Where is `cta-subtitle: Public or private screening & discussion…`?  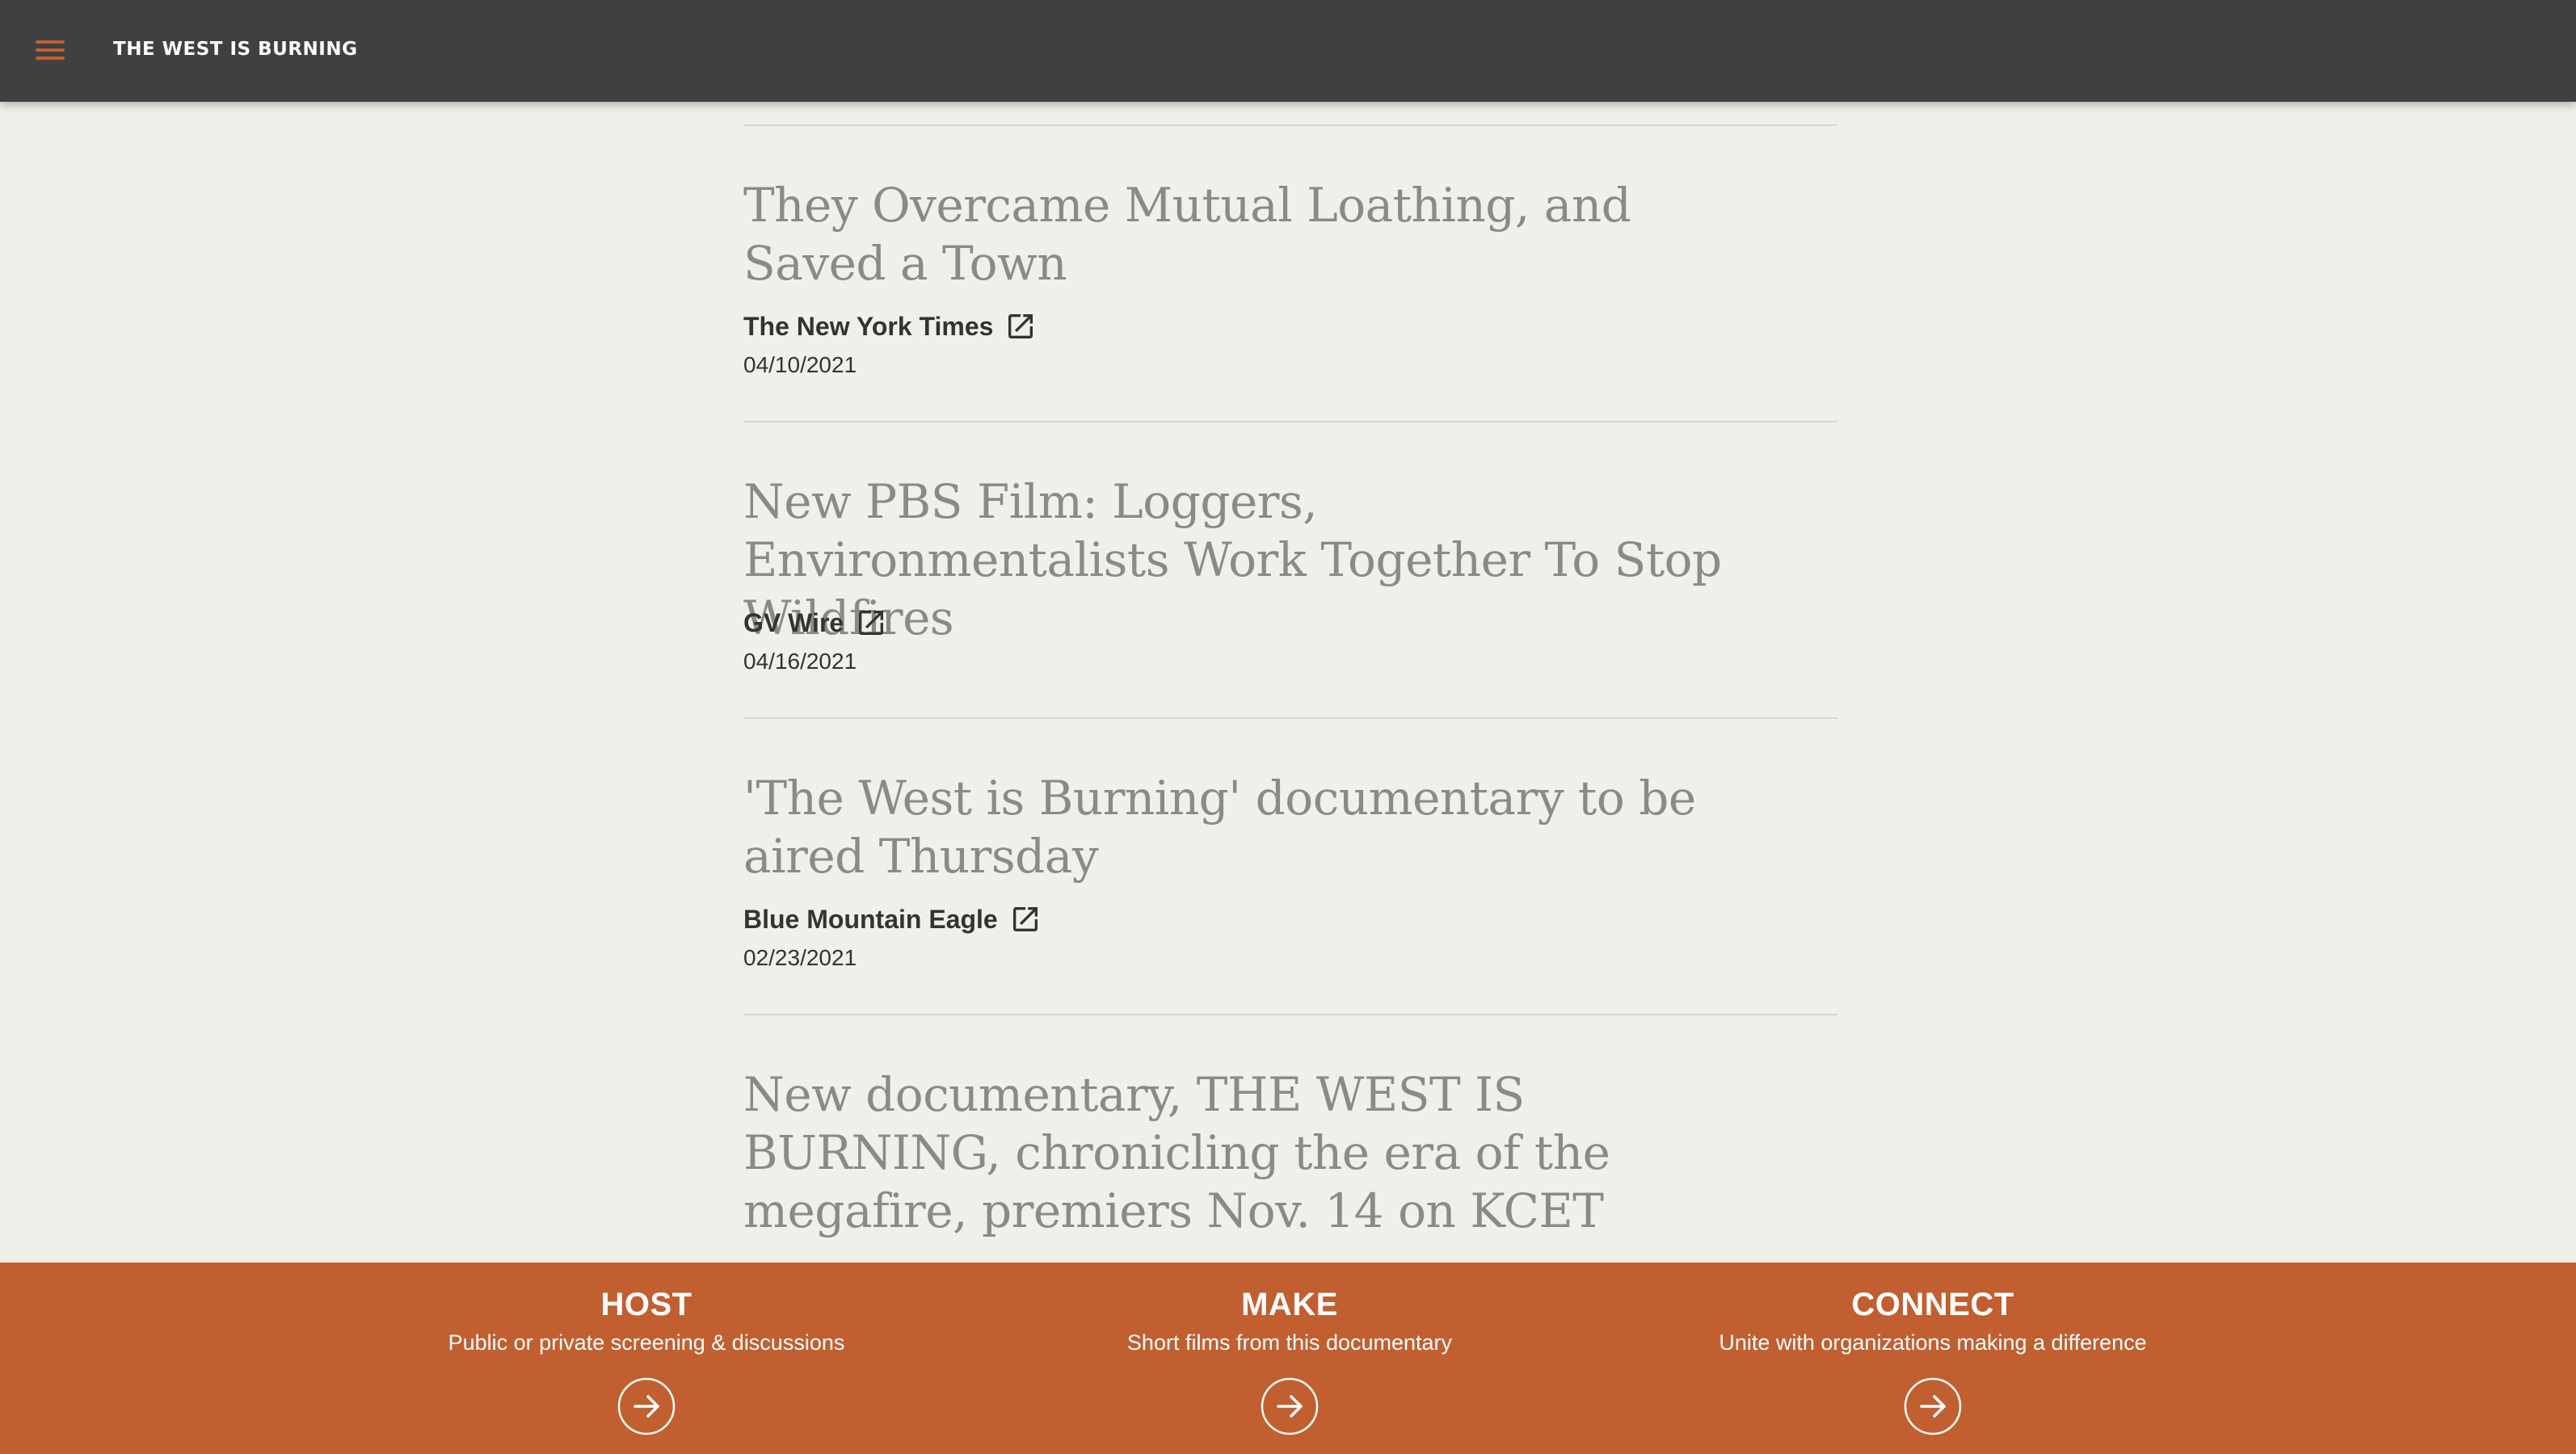
cta-subtitle: Public or private screening & discussion… is located at coordinates (646, 1342).